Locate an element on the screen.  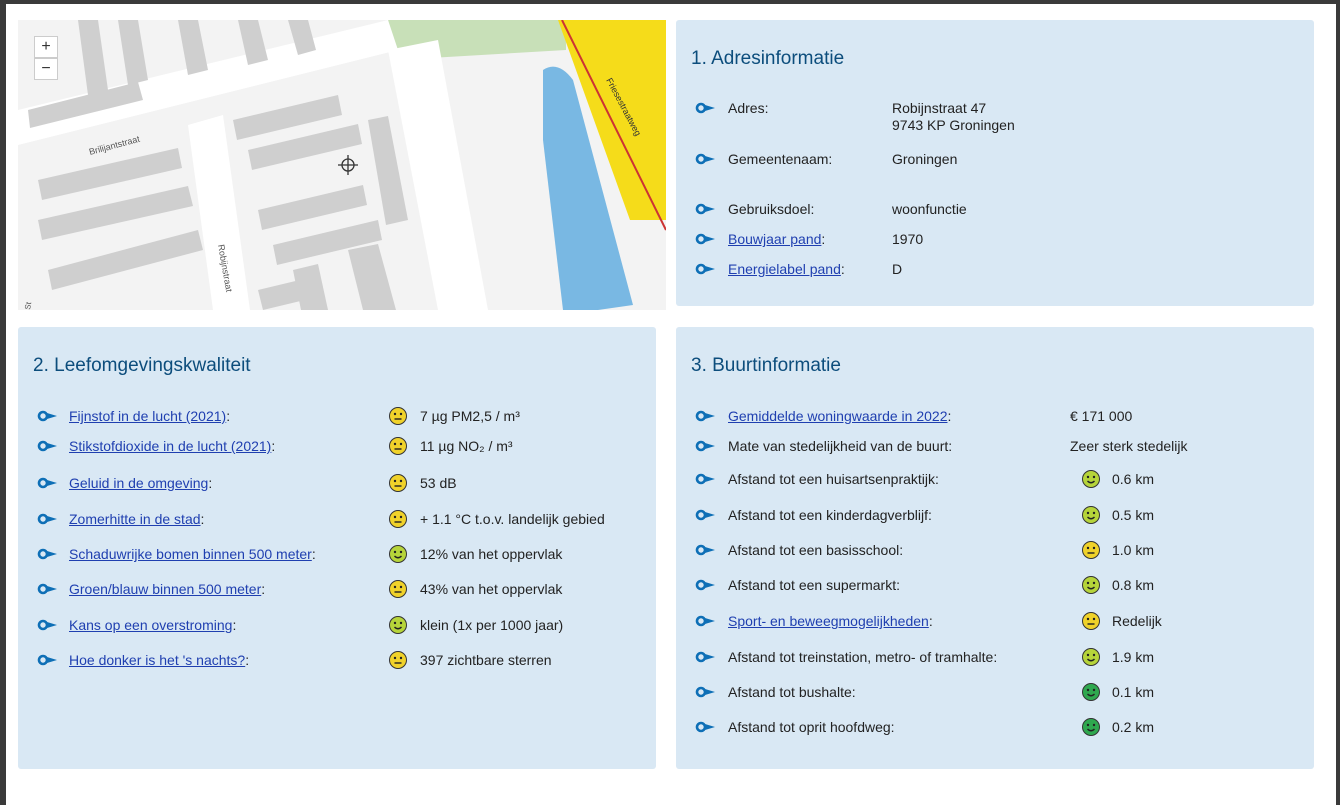
leef-label-wrap: Groen/blauw binnen 500 meter: is located at coordinates (167, 589).